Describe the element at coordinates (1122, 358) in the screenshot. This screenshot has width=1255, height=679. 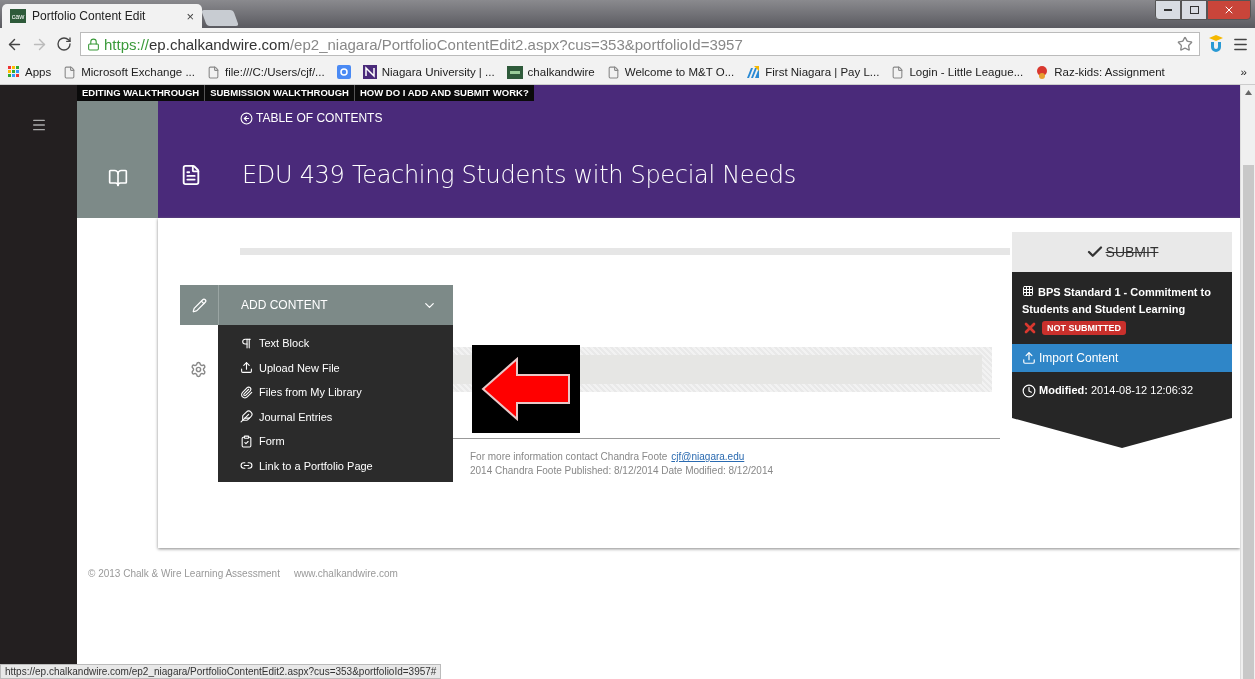
I see `import-content-button: Import Content` at that location.